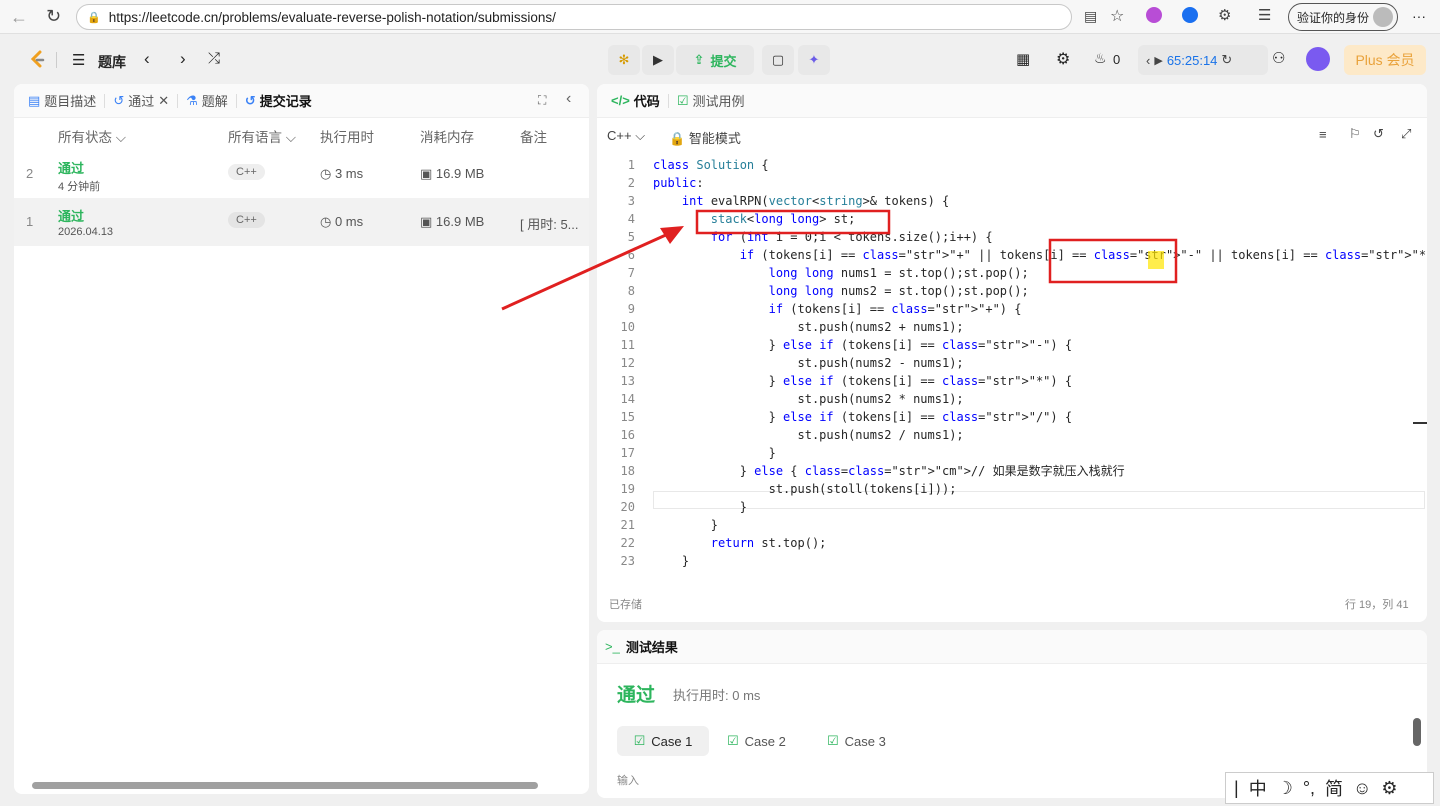 This screenshot has width=1440, height=806. What do you see at coordinates (793, 222) in the screenshot?
I see `highlight-box-stack` at bounding box center [793, 222].